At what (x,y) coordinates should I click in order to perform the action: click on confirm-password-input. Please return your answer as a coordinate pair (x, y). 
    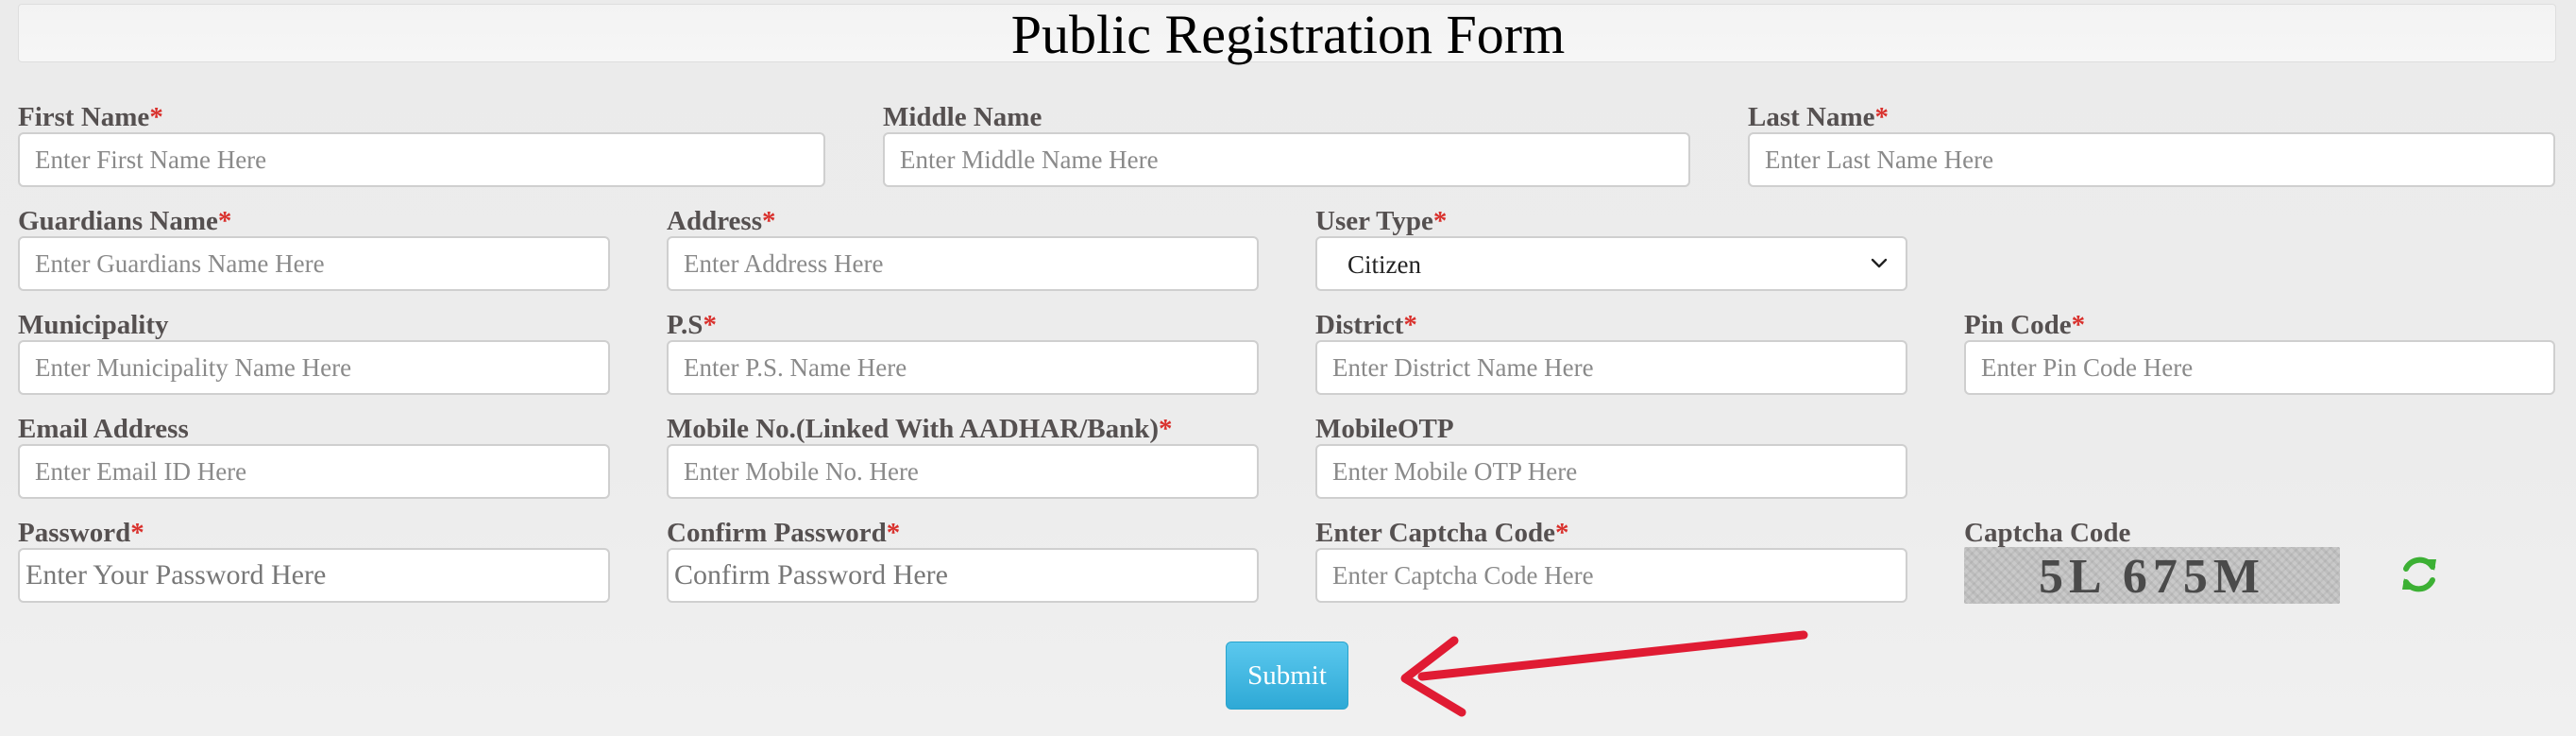
    Looking at the image, I should click on (963, 575).